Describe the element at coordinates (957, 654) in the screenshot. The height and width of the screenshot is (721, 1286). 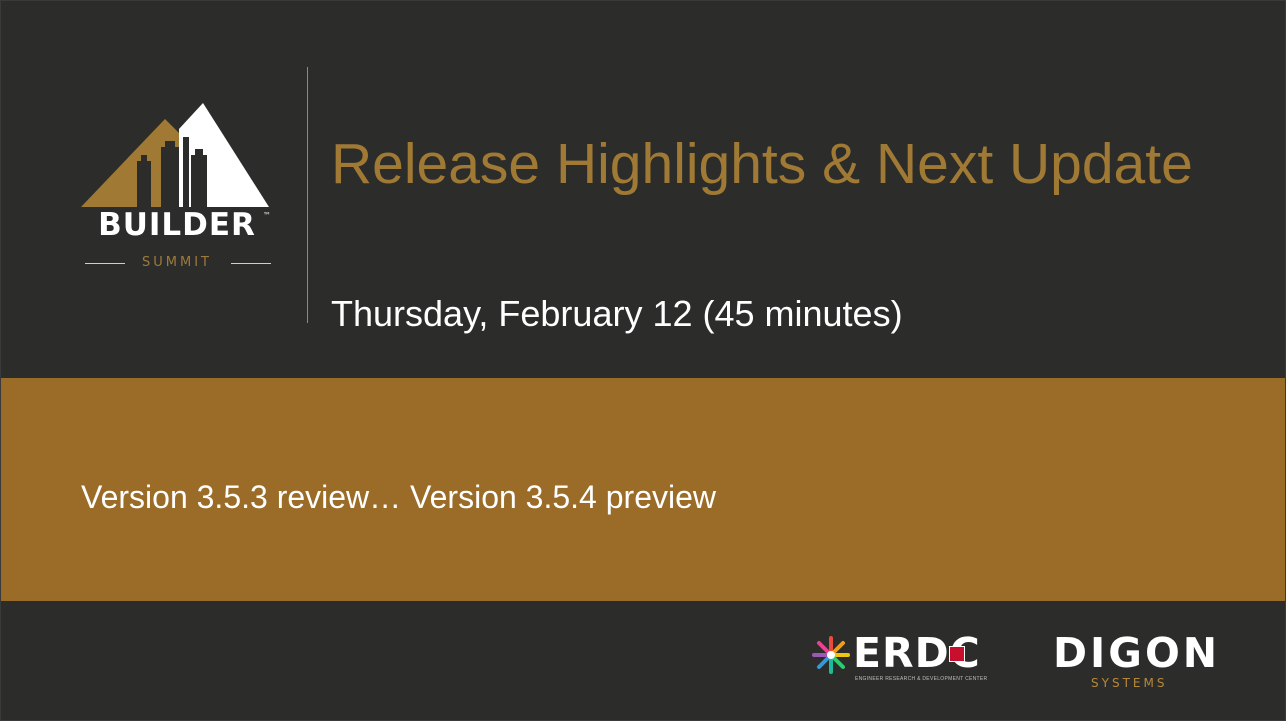
I see `castle-icon` at that location.